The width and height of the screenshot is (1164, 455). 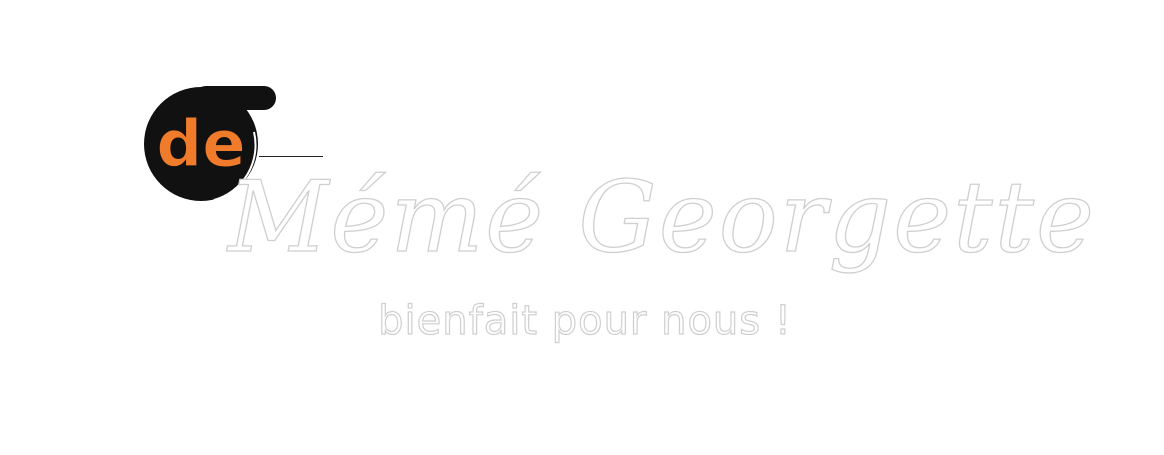 What do you see at coordinates (585, 321) in the screenshot?
I see `logo-tagline: bienfait pour nous !` at bounding box center [585, 321].